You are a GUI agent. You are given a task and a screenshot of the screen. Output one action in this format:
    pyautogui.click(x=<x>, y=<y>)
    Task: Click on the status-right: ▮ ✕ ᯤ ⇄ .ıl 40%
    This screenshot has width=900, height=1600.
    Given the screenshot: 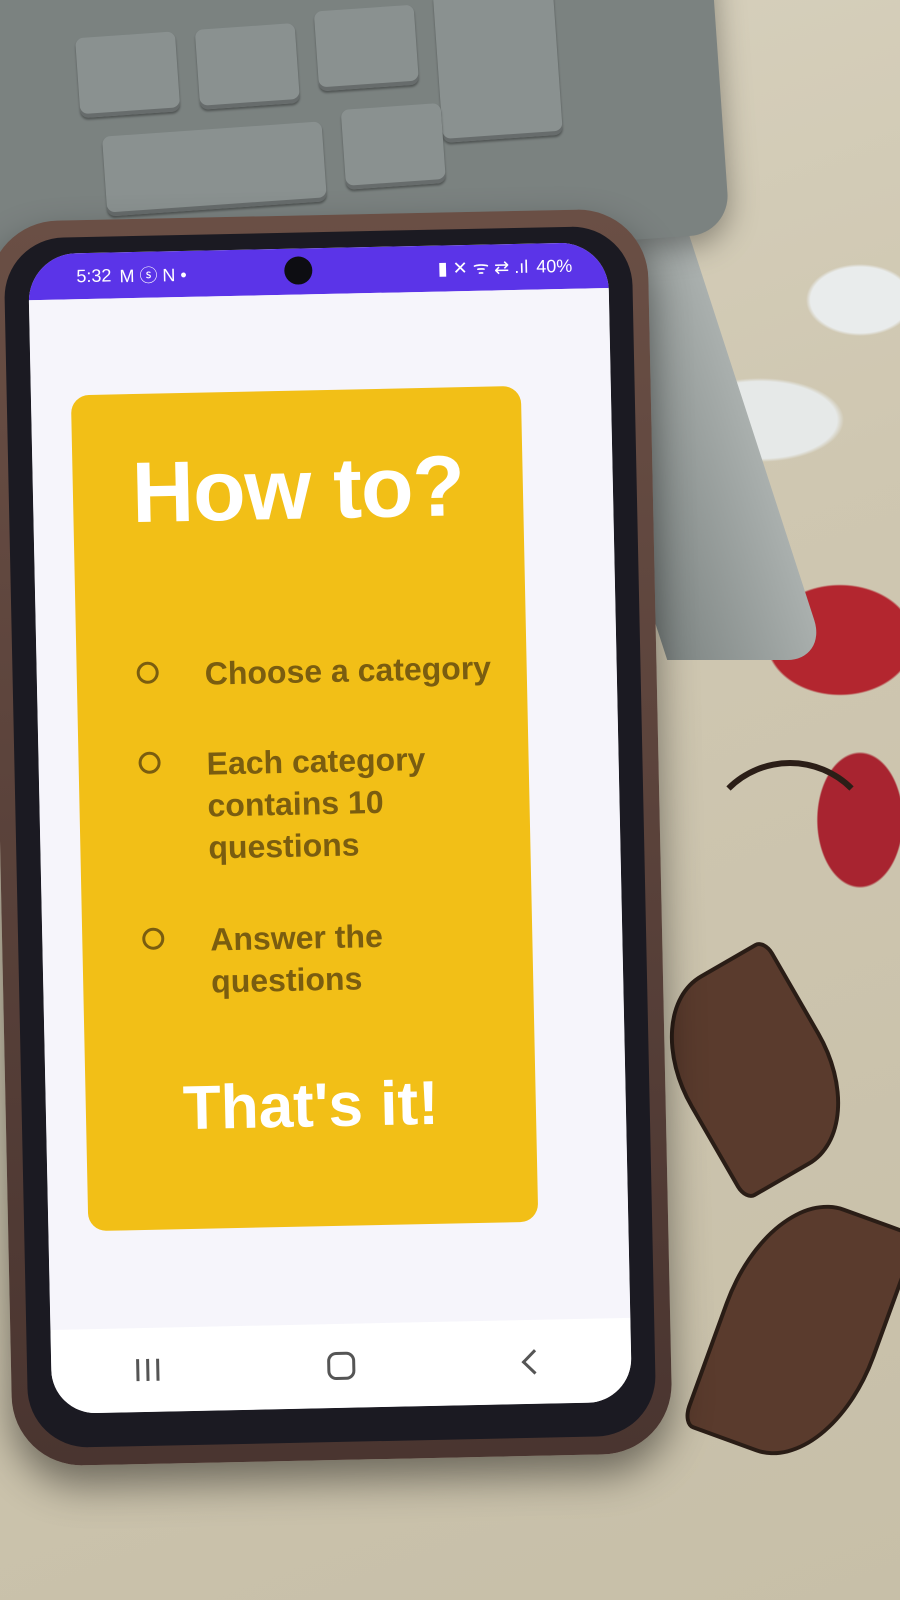 What is the action you would take?
    pyautogui.click(x=505, y=267)
    